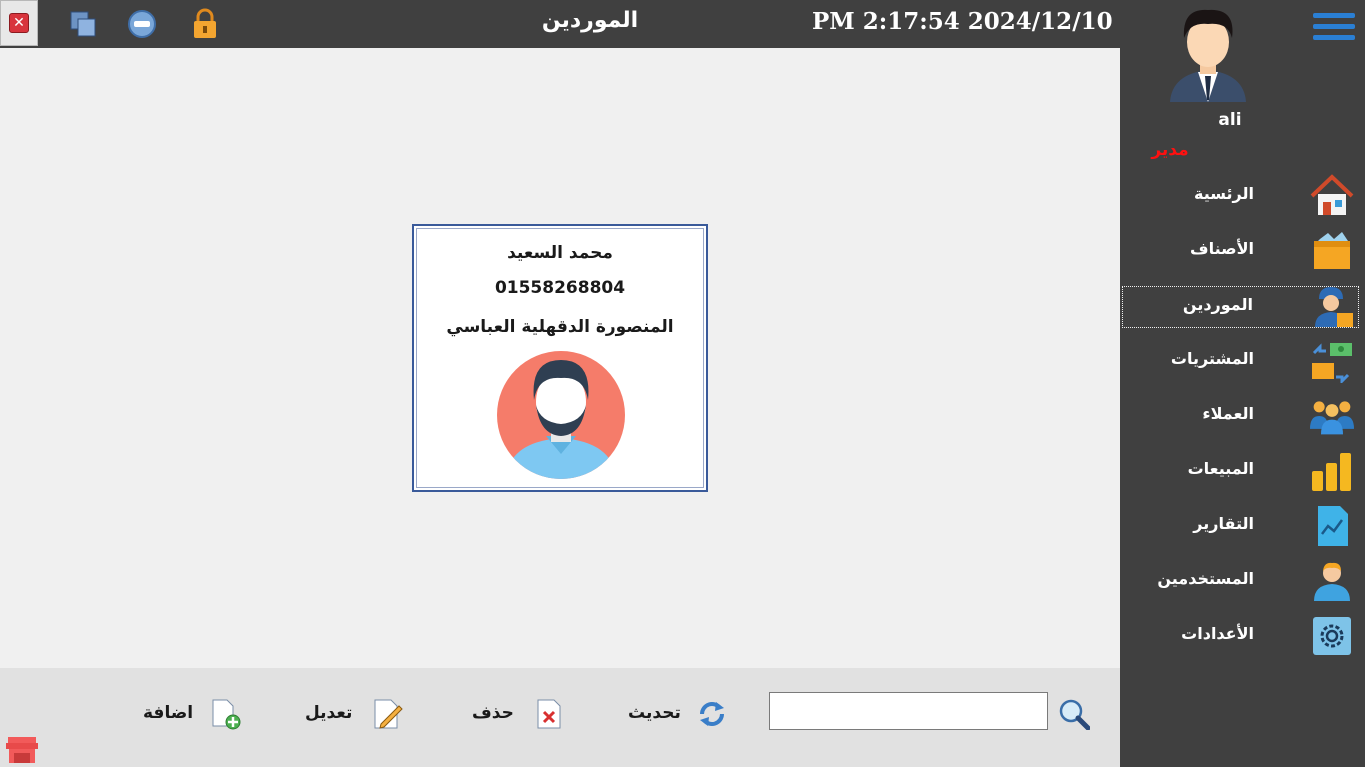 The width and height of the screenshot is (1365, 767). I want to click on delete-icon, so click(549, 714).